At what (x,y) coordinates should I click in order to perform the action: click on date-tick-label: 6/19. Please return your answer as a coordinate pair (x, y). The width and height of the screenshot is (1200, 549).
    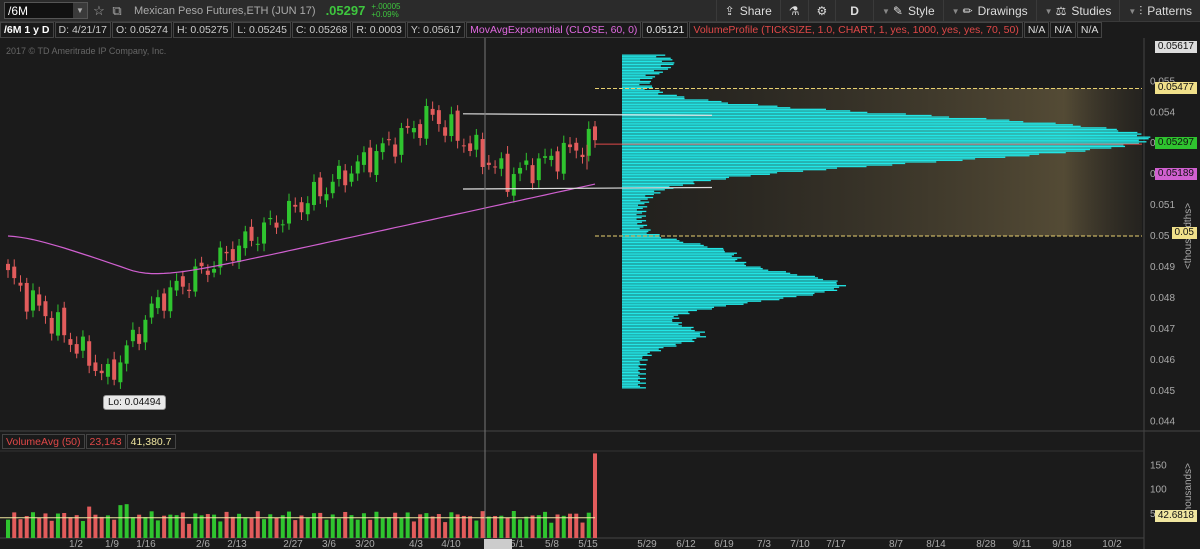
    Looking at the image, I should click on (724, 544).